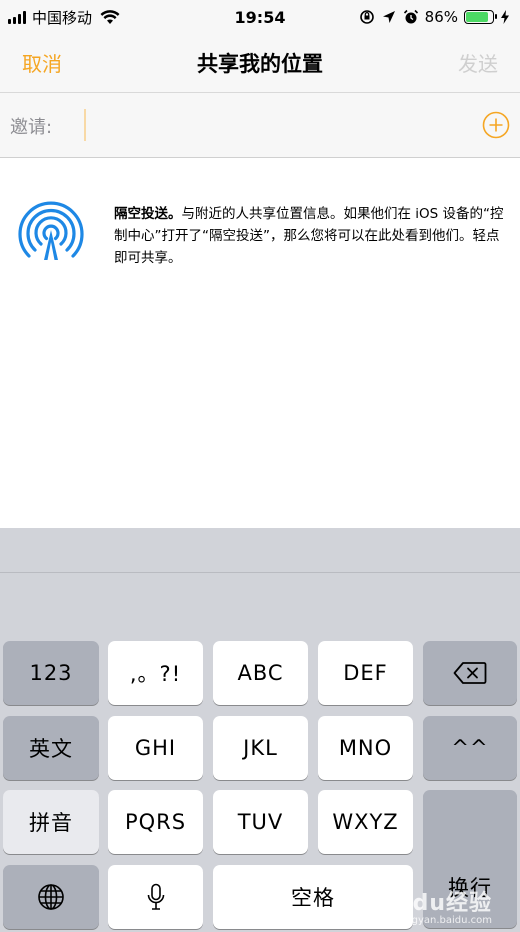 Image resolution: width=520 pixels, height=932 pixels. I want to click on nav-bar: 取消 共享我的位置 发送, so click(260, 63).